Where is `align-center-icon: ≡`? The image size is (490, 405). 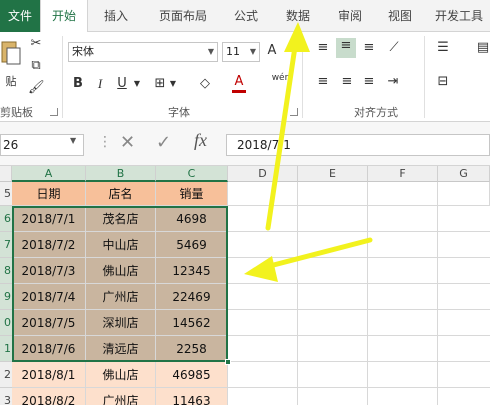 align-center-icon: ≡ is located at coordinates (347, 82).